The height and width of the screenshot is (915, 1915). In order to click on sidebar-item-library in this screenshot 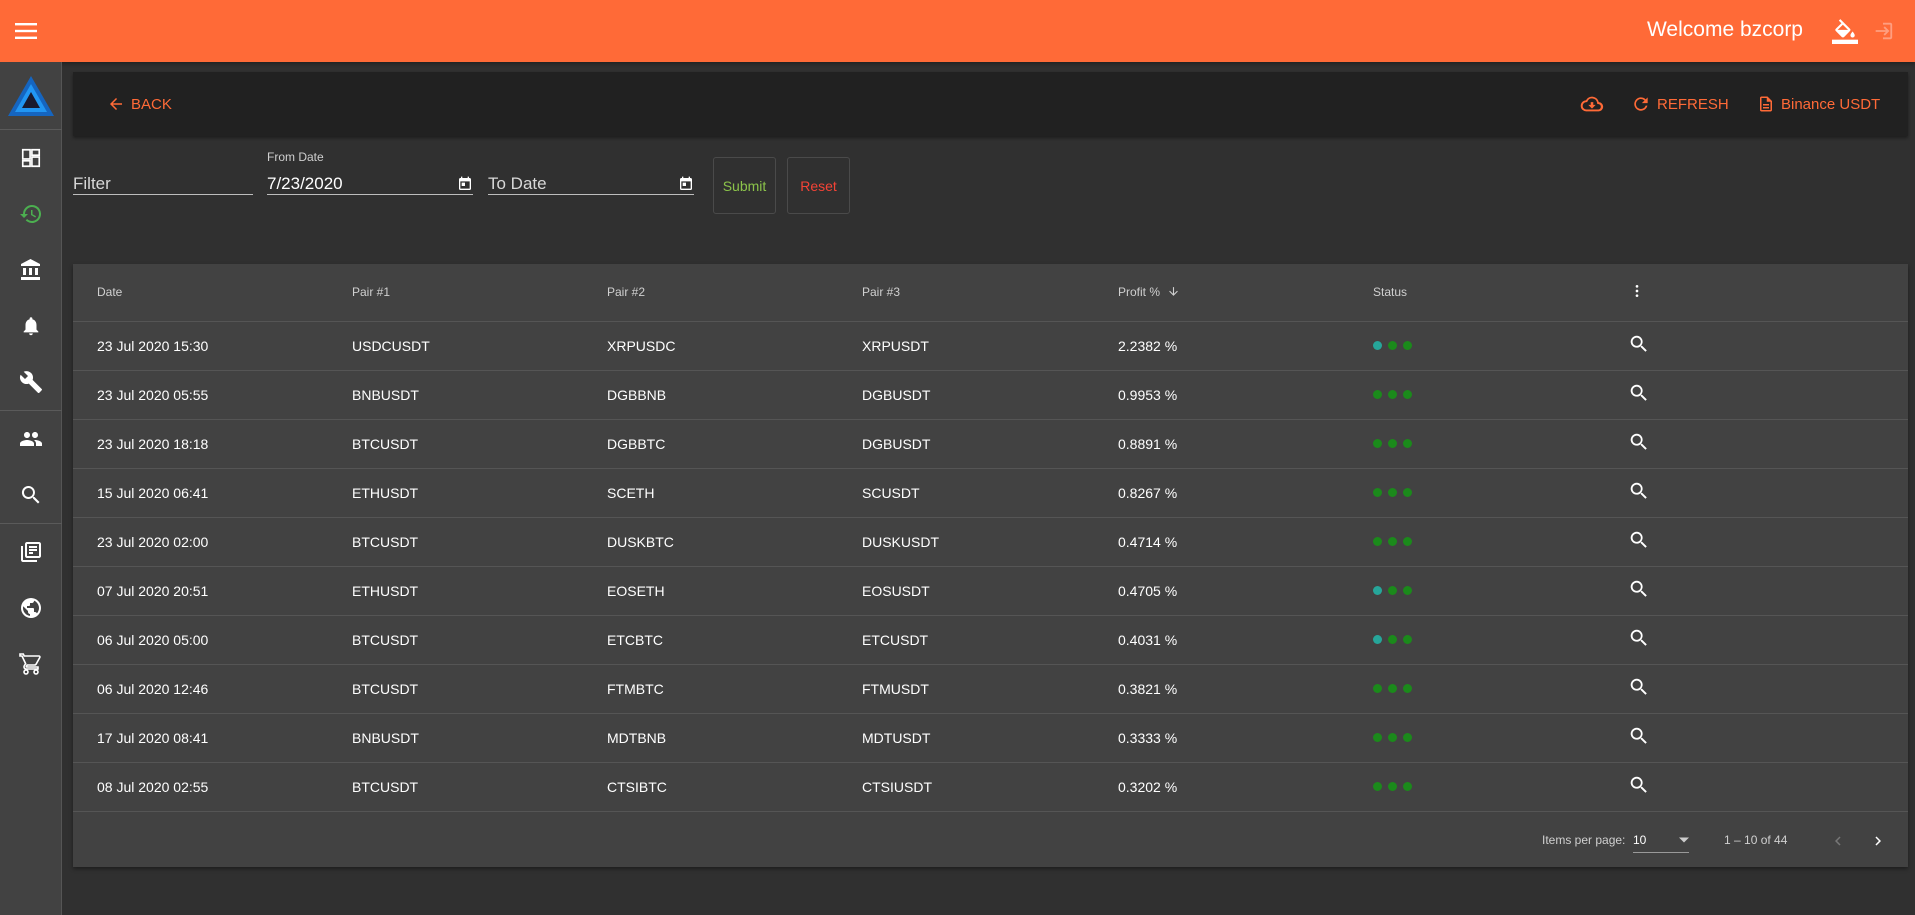, I will do `click(31, 552)`.